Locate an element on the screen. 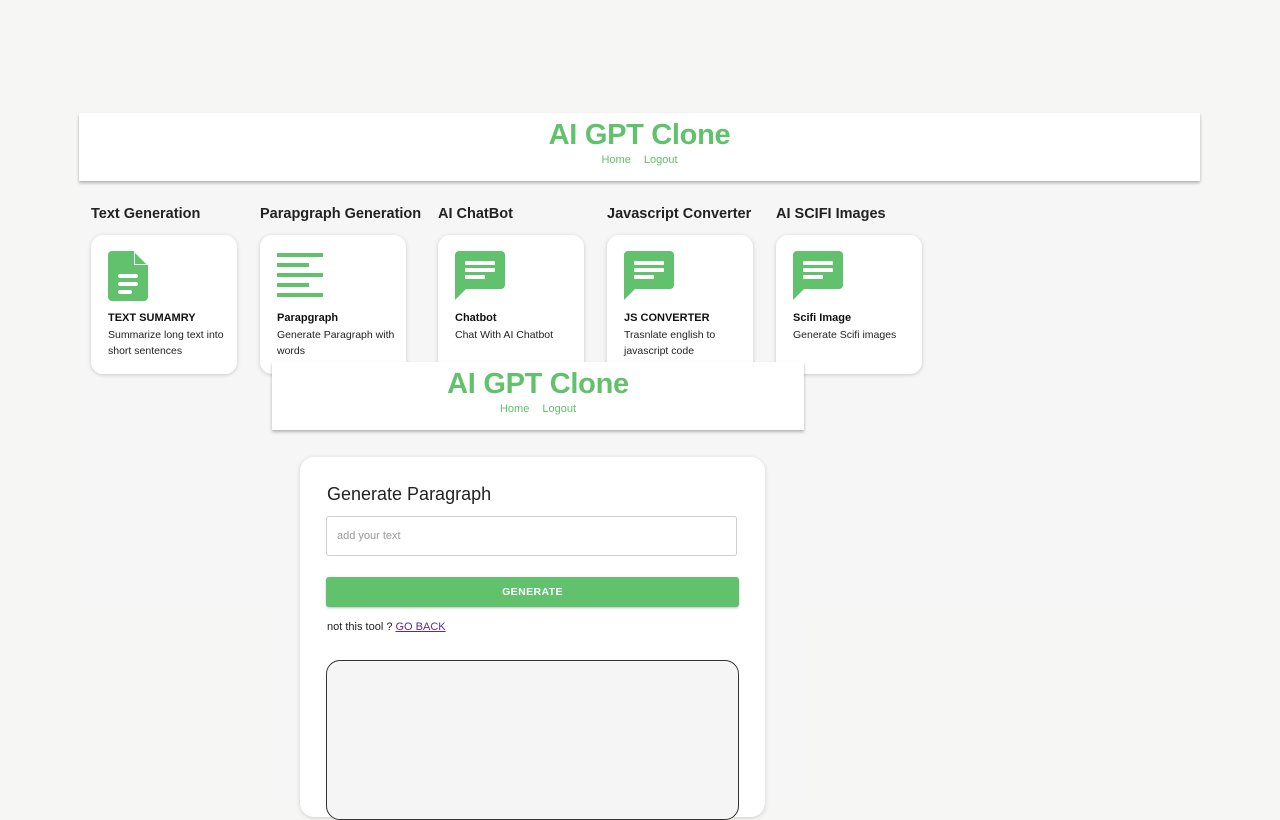  tool-card-title: Parapgraph is located at coordinates (308, 318).